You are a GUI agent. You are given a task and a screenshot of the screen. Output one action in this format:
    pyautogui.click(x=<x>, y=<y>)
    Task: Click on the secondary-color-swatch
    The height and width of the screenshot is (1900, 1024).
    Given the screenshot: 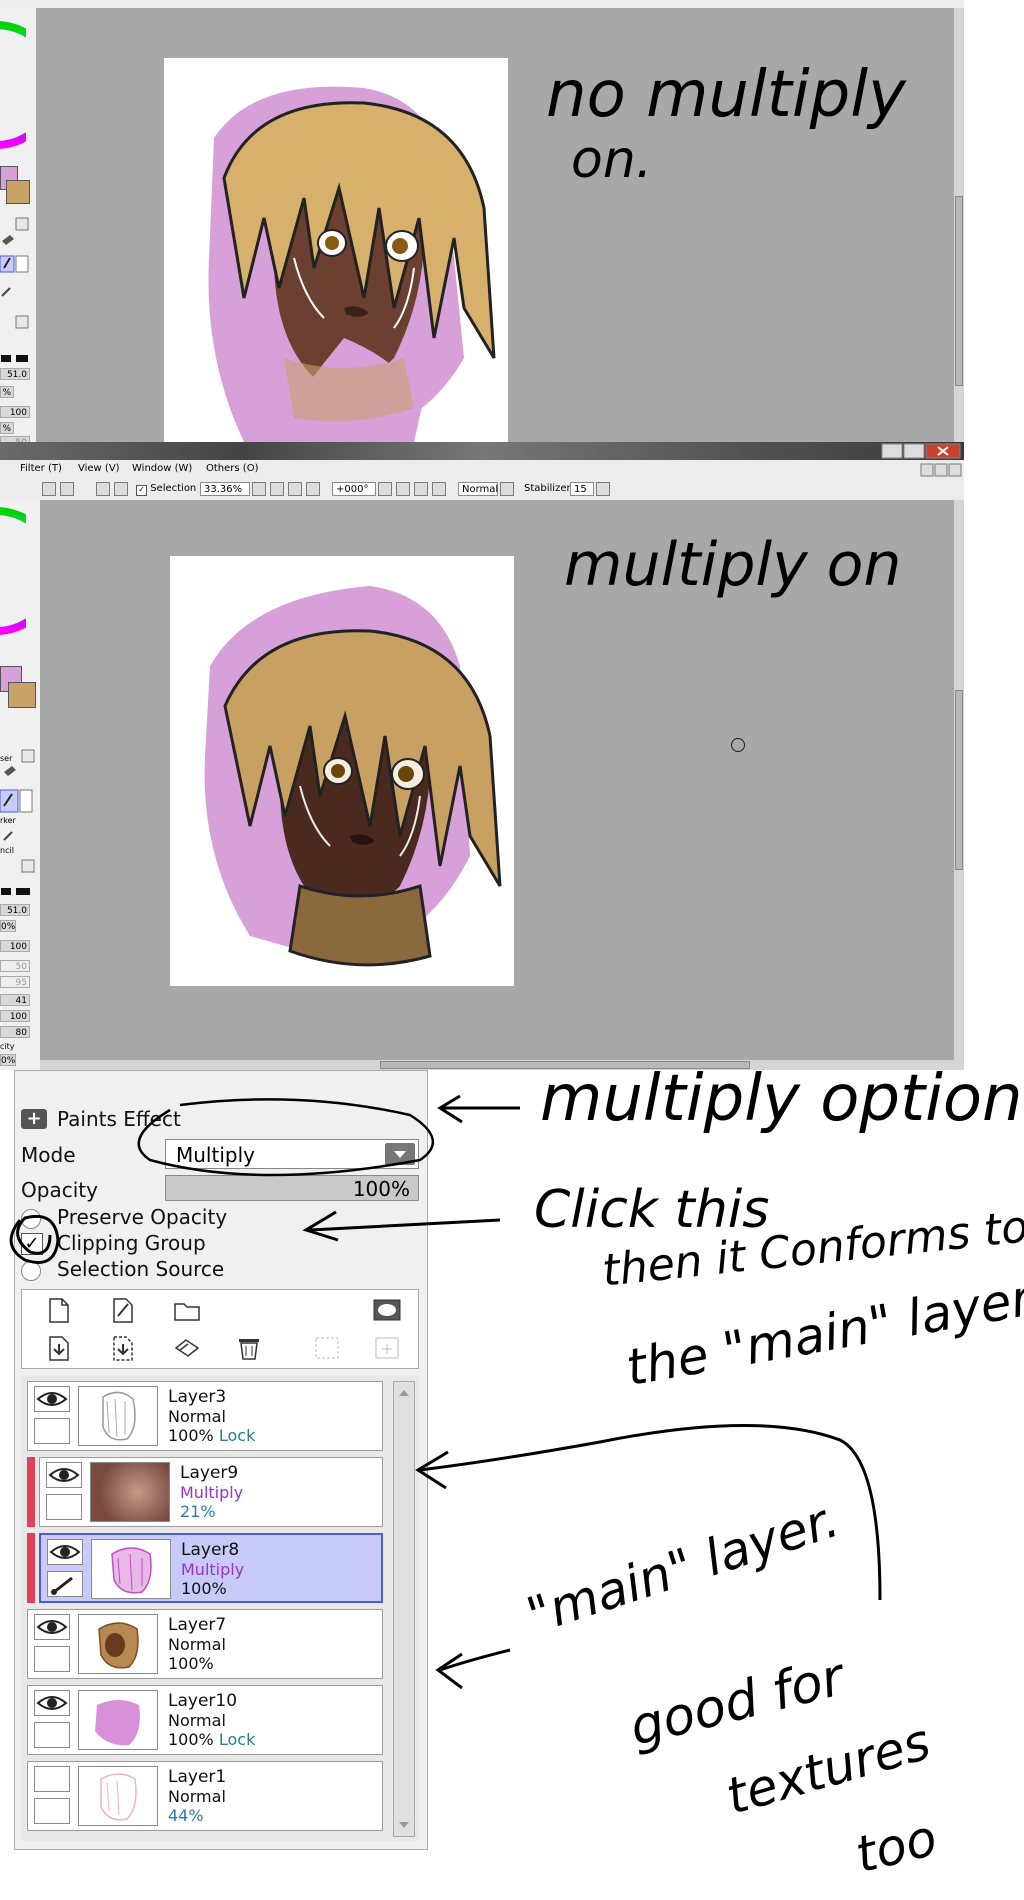 What is the action you would take?
    pyautogui.click(x=18, y=192)
    